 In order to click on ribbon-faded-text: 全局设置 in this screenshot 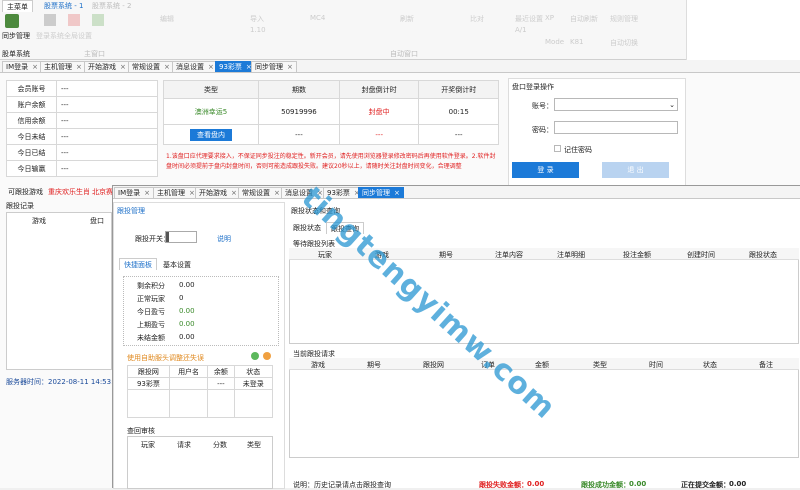, I will do `click(78, 36)`.